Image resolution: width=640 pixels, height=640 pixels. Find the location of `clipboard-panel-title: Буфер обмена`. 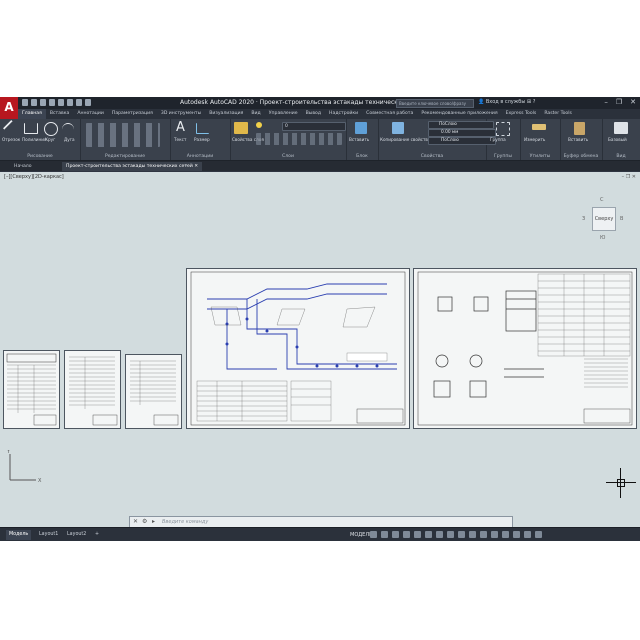

clipboard-panel-title: Буфер обмена is located at coordinates (581, 156).